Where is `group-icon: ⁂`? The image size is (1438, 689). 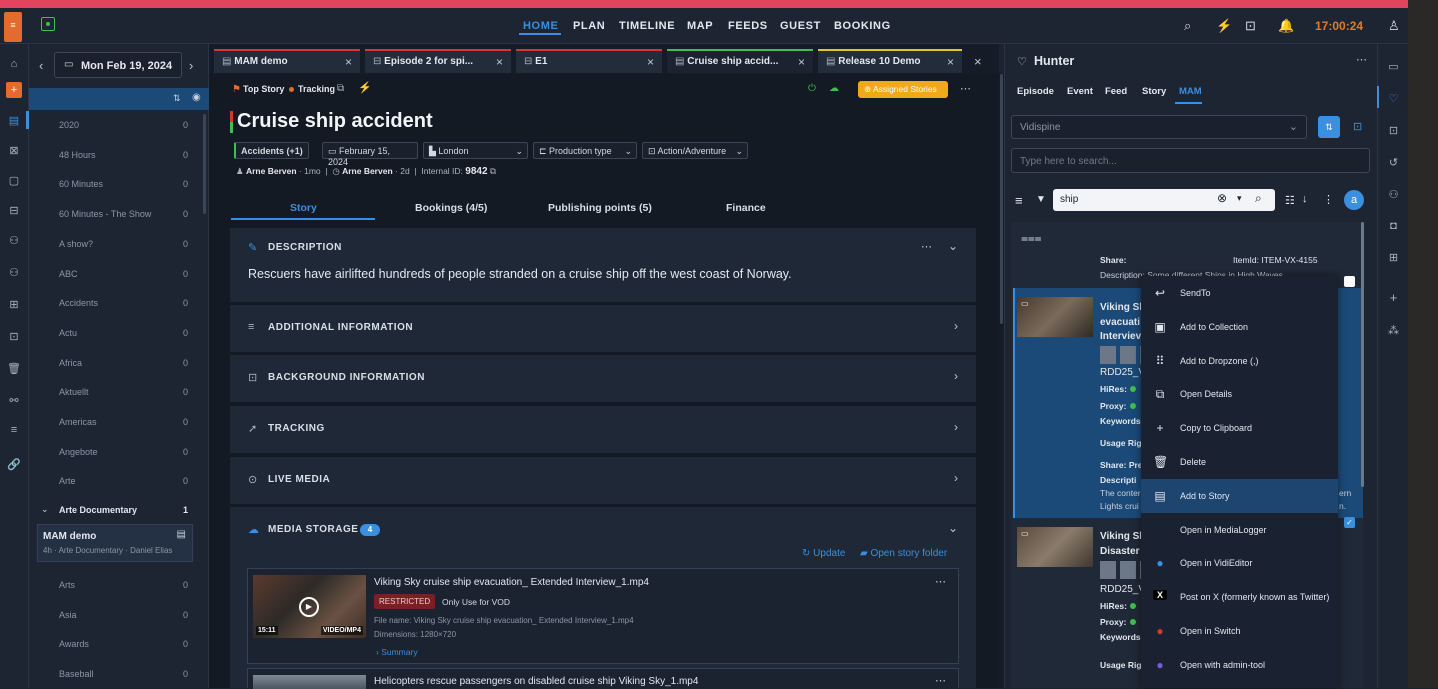
group-icon: ⁂ is located at coordinates (1393, 330).